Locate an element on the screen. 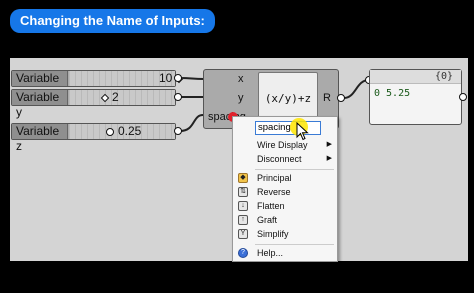  help-icon: ? is located at coordinates (243, 253).